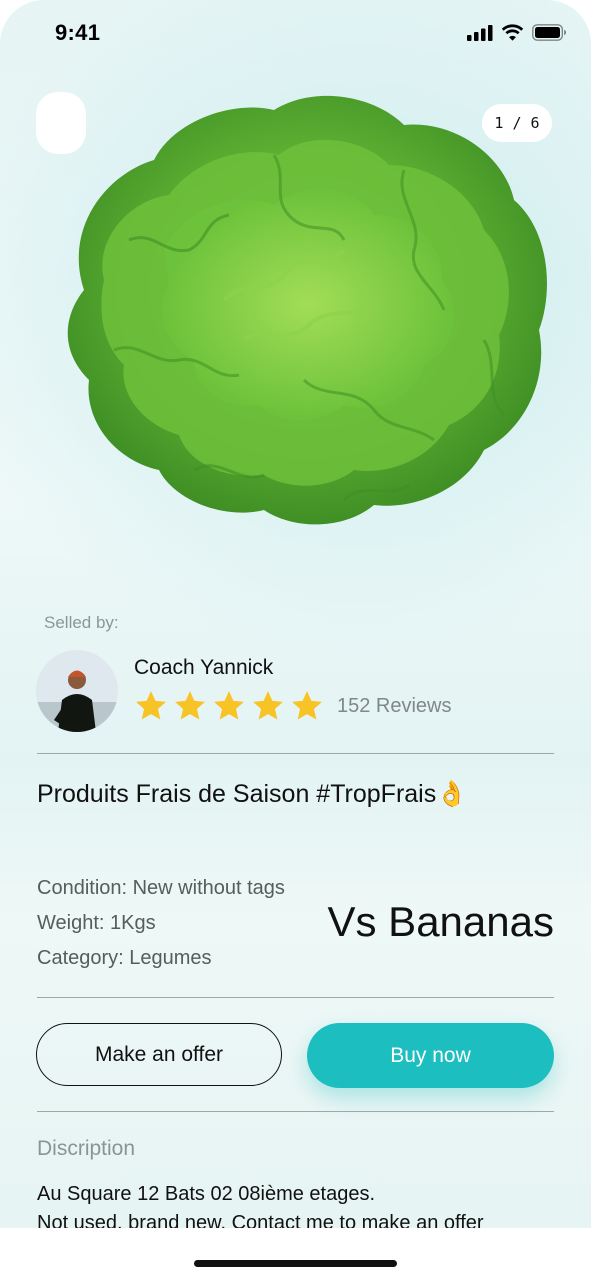 The width and height of the screenshot is (591, 1280). What do you see at coordinates (252, 794) in the screenshot?
I see `product-title: Produits Frais de Saison #TropFrais👌` at bounding box center [252, 794].